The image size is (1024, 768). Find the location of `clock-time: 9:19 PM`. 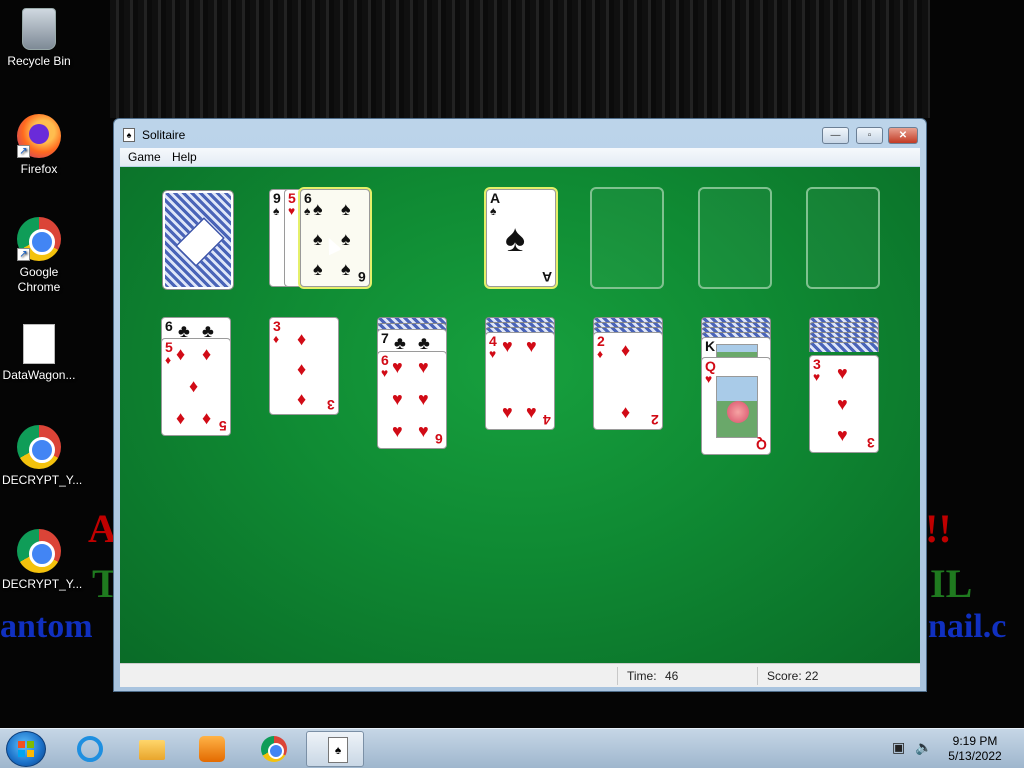

clock-time: 9:19 PM is located at coordinates (975, 741).